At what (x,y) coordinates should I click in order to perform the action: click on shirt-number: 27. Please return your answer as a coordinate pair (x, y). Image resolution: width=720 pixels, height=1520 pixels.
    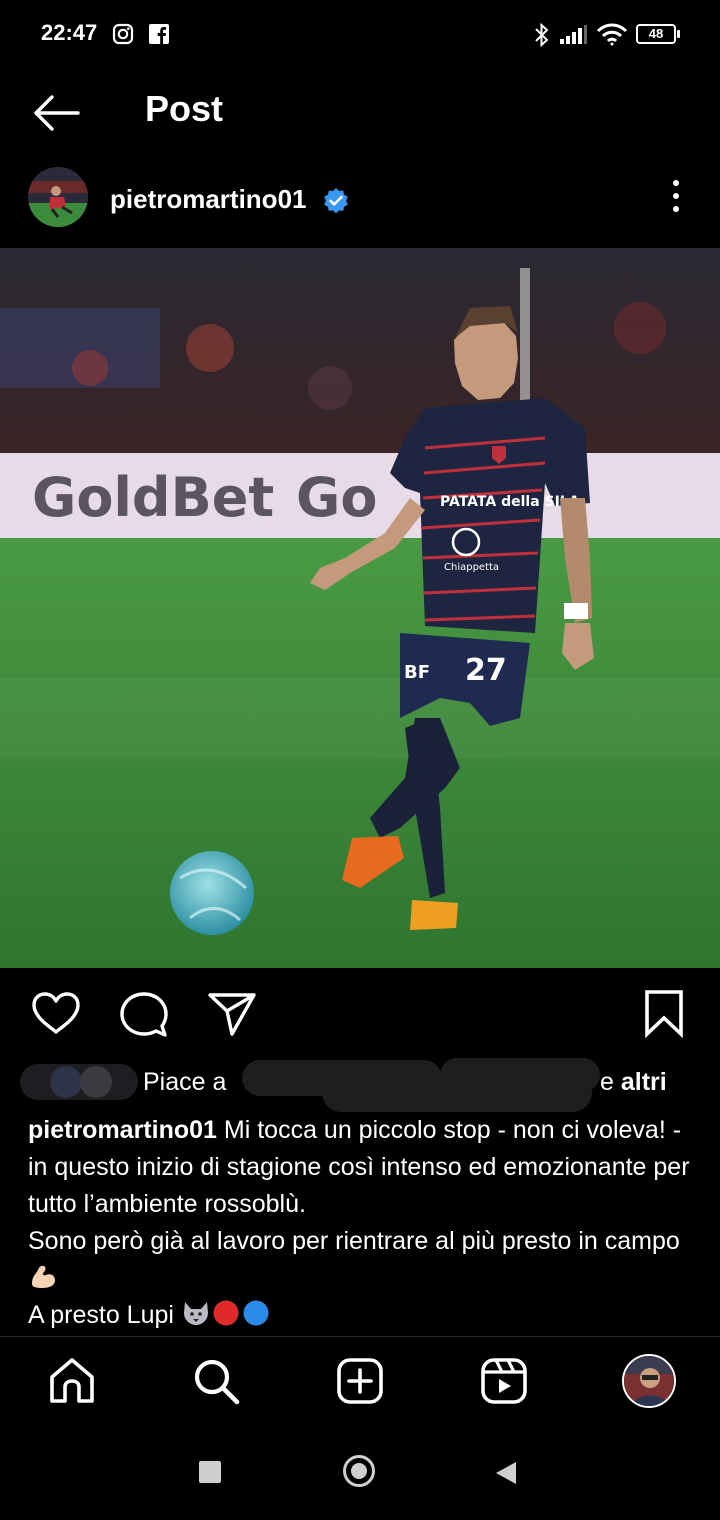
    Looking at the image, I should click on (486, 670).